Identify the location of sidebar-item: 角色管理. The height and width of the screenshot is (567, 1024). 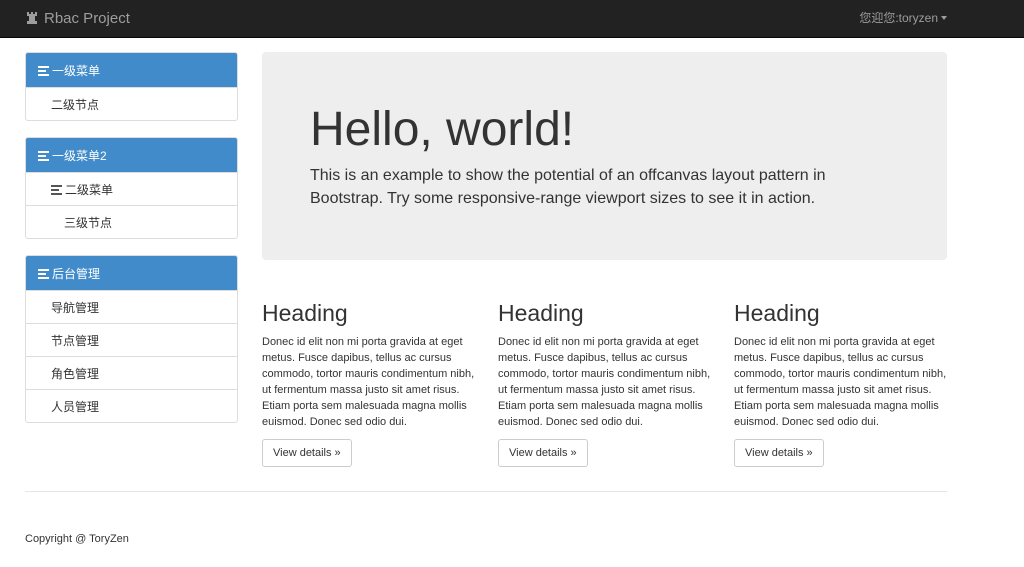
(131, 372).